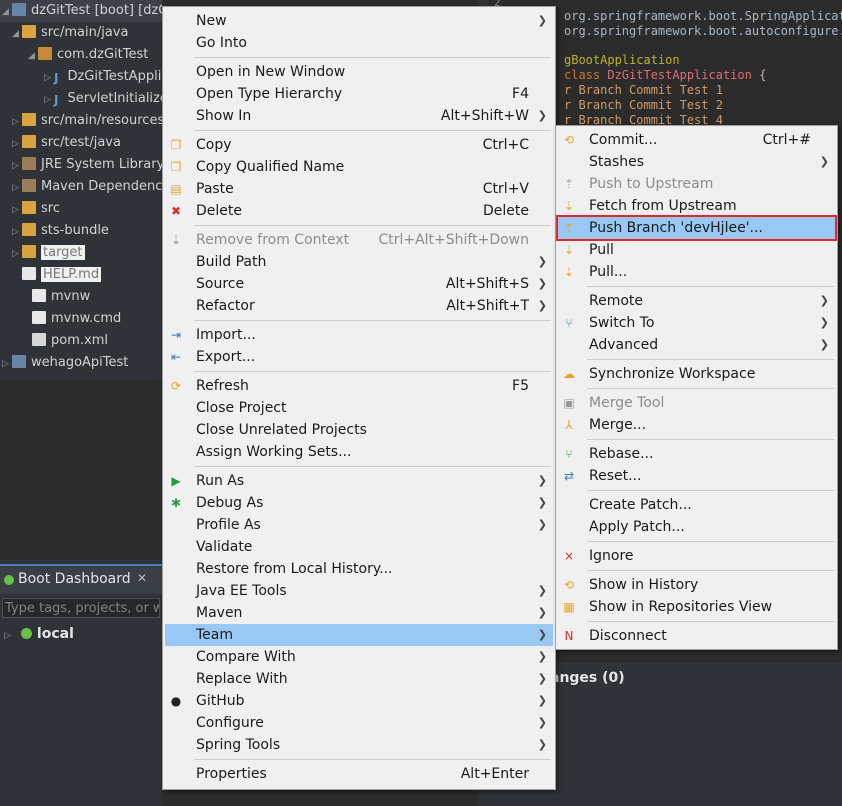 The height and width of the screenshot is (806, 842). What do you see at coordinates (696, 607) in the screenshot?
I see `menu-item-show-in-repositories-view: ▦ Show in Repositories View` at bounding box center [696, 607].